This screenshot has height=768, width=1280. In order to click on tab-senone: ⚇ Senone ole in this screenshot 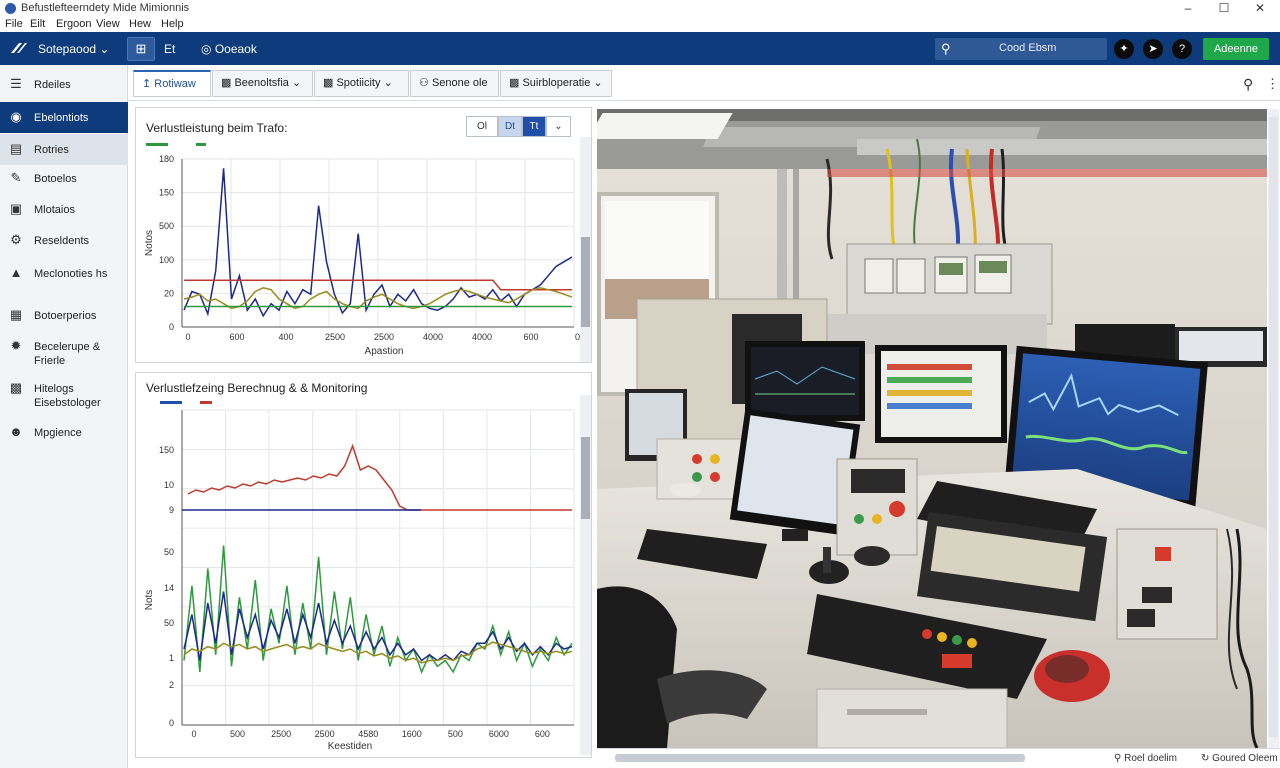, I will do `click(454, 83)`.